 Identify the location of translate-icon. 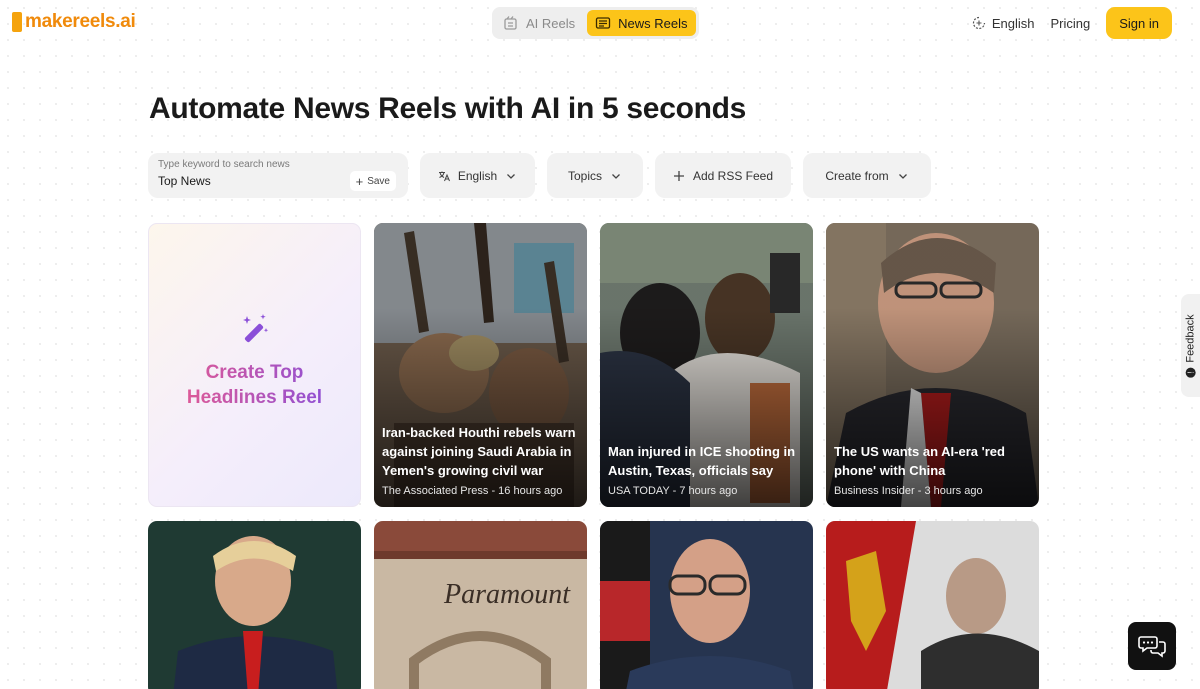
(444, 176).